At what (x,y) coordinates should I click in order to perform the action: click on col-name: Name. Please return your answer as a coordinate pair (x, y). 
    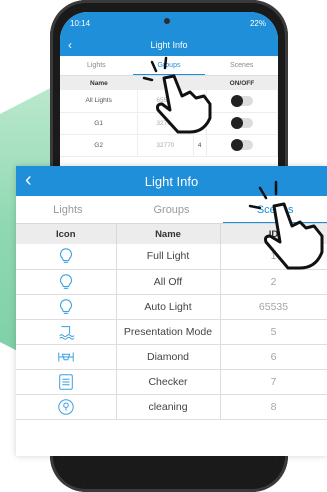
    Looking at the image, I should click on (168, 234).